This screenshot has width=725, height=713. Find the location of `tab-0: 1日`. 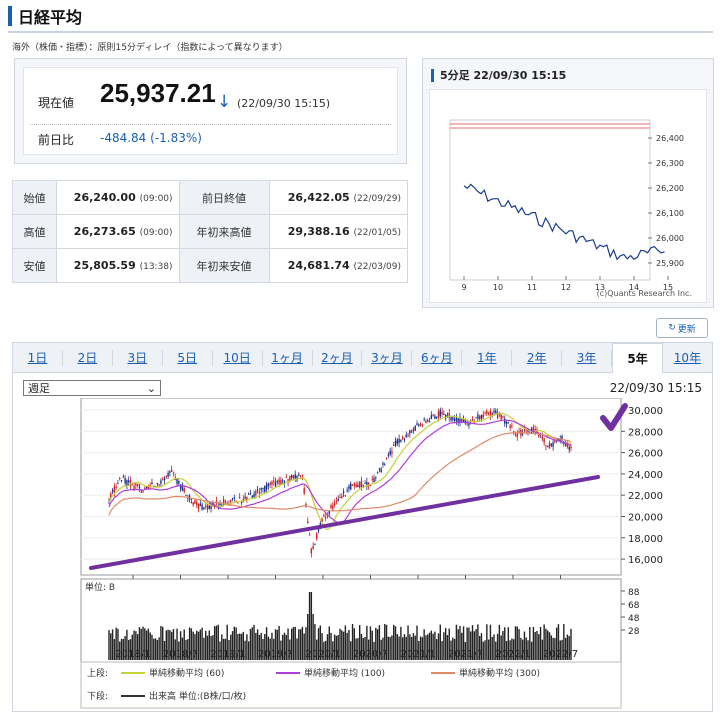

tab-0: 1日 is located at coordinates (38, 357).